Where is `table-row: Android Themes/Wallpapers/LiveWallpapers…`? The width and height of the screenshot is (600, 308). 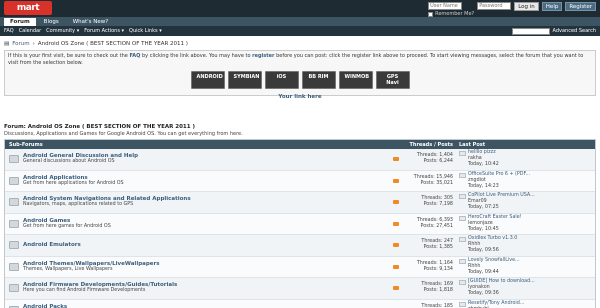 table-row: Android Themes/Wallpapers/LiveWallpapers… is located at coordinates (300, 267).